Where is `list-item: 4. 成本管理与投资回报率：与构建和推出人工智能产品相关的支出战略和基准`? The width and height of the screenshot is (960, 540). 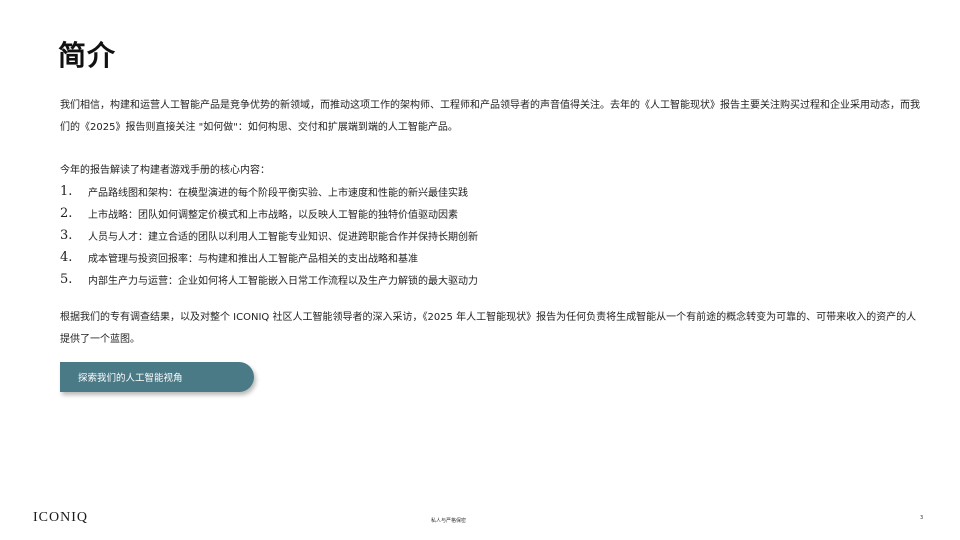
list-item: 4. 成本管理与投资回报率：与构建和推出人工智能产品相关的支出战略和基准 is located at coordinates (269, 257).